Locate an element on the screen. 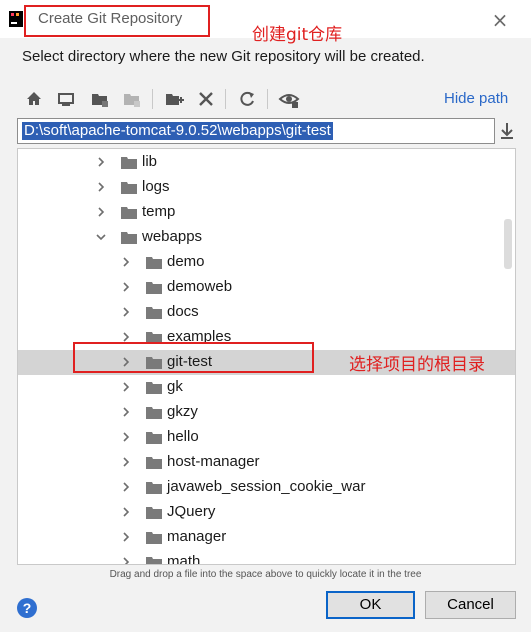 Image resolution: width=531 pixels, height=632 pixels. show-hidden-icon is located at coordinates (289, 99).